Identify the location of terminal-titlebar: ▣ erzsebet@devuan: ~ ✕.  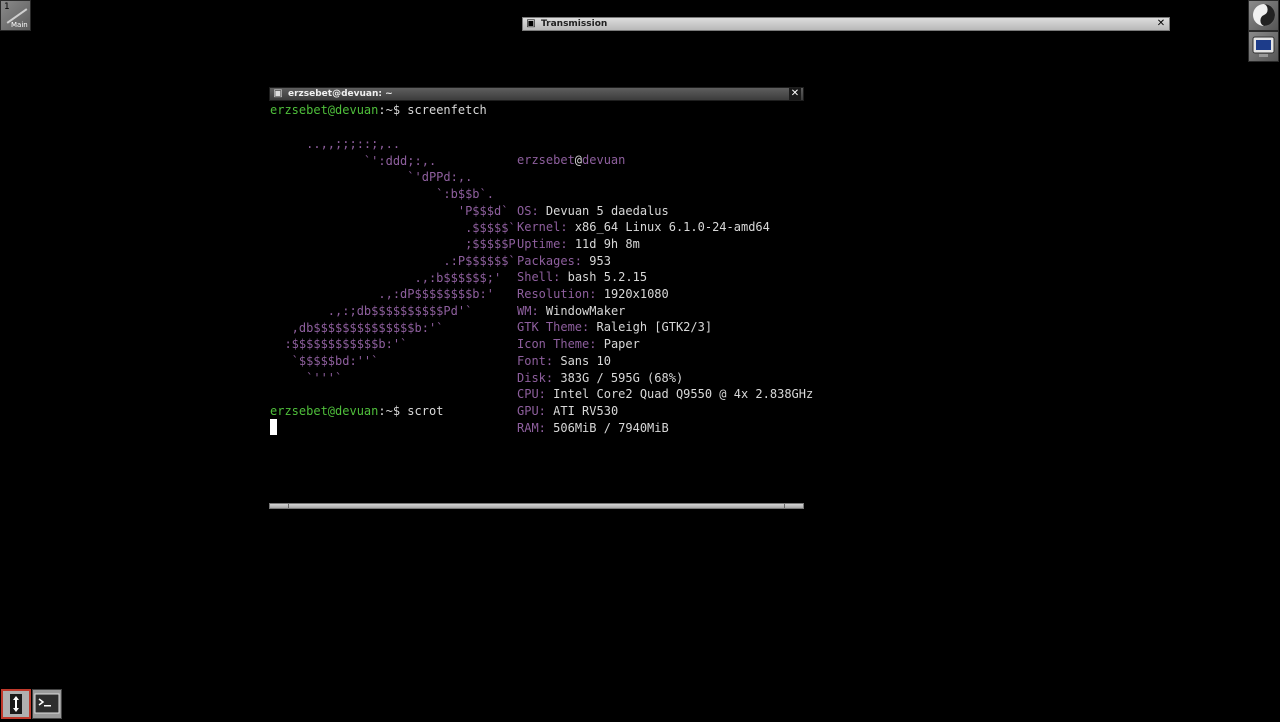
(536, 94).